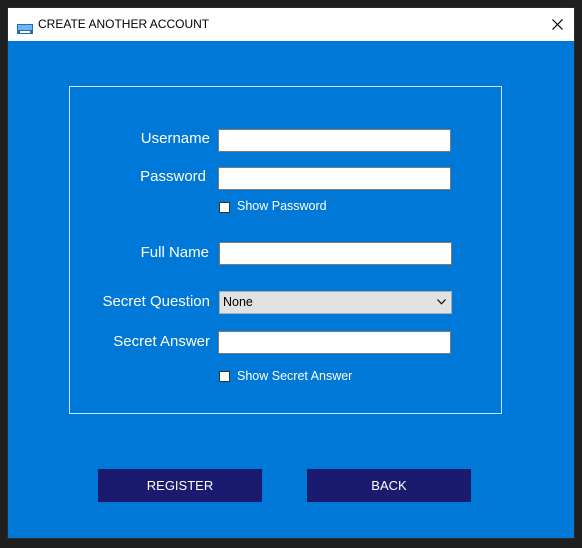 This screenshot has width=582, height=548. What do you see at coordinates (175, 138) in the screenshot?
I see `username-label: Username` at bounding box center [175, 138].